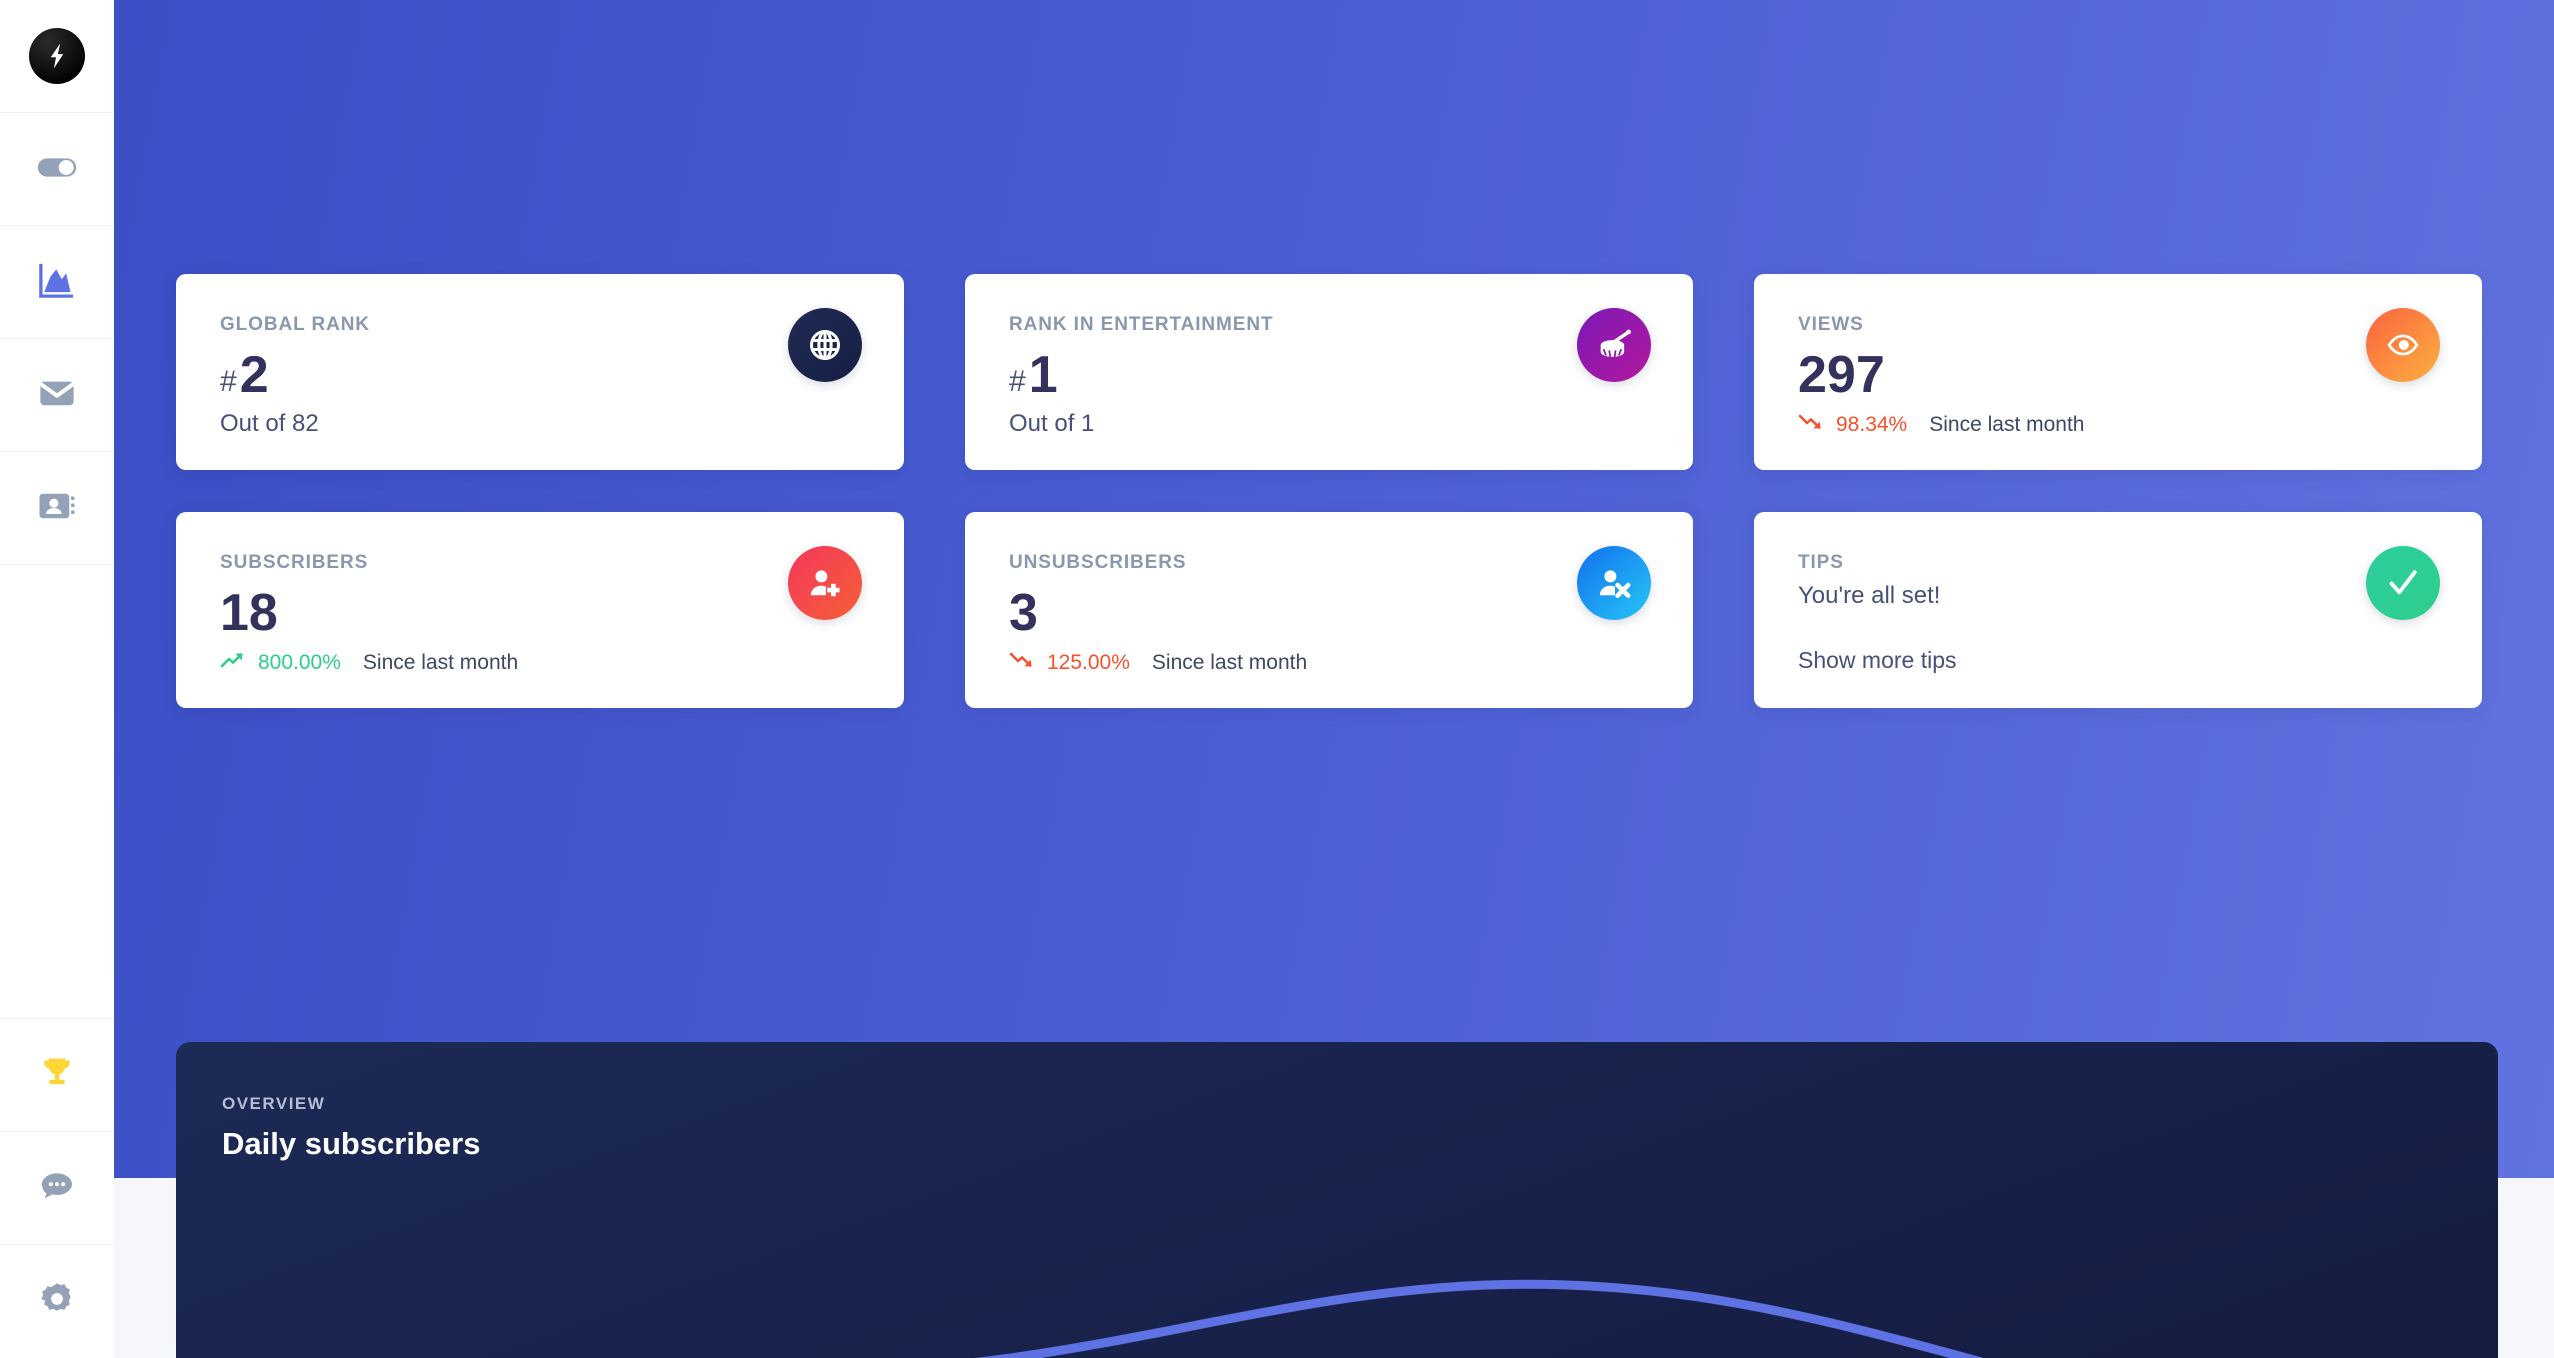  I want to click on envelope-icon, so click(57, 395).